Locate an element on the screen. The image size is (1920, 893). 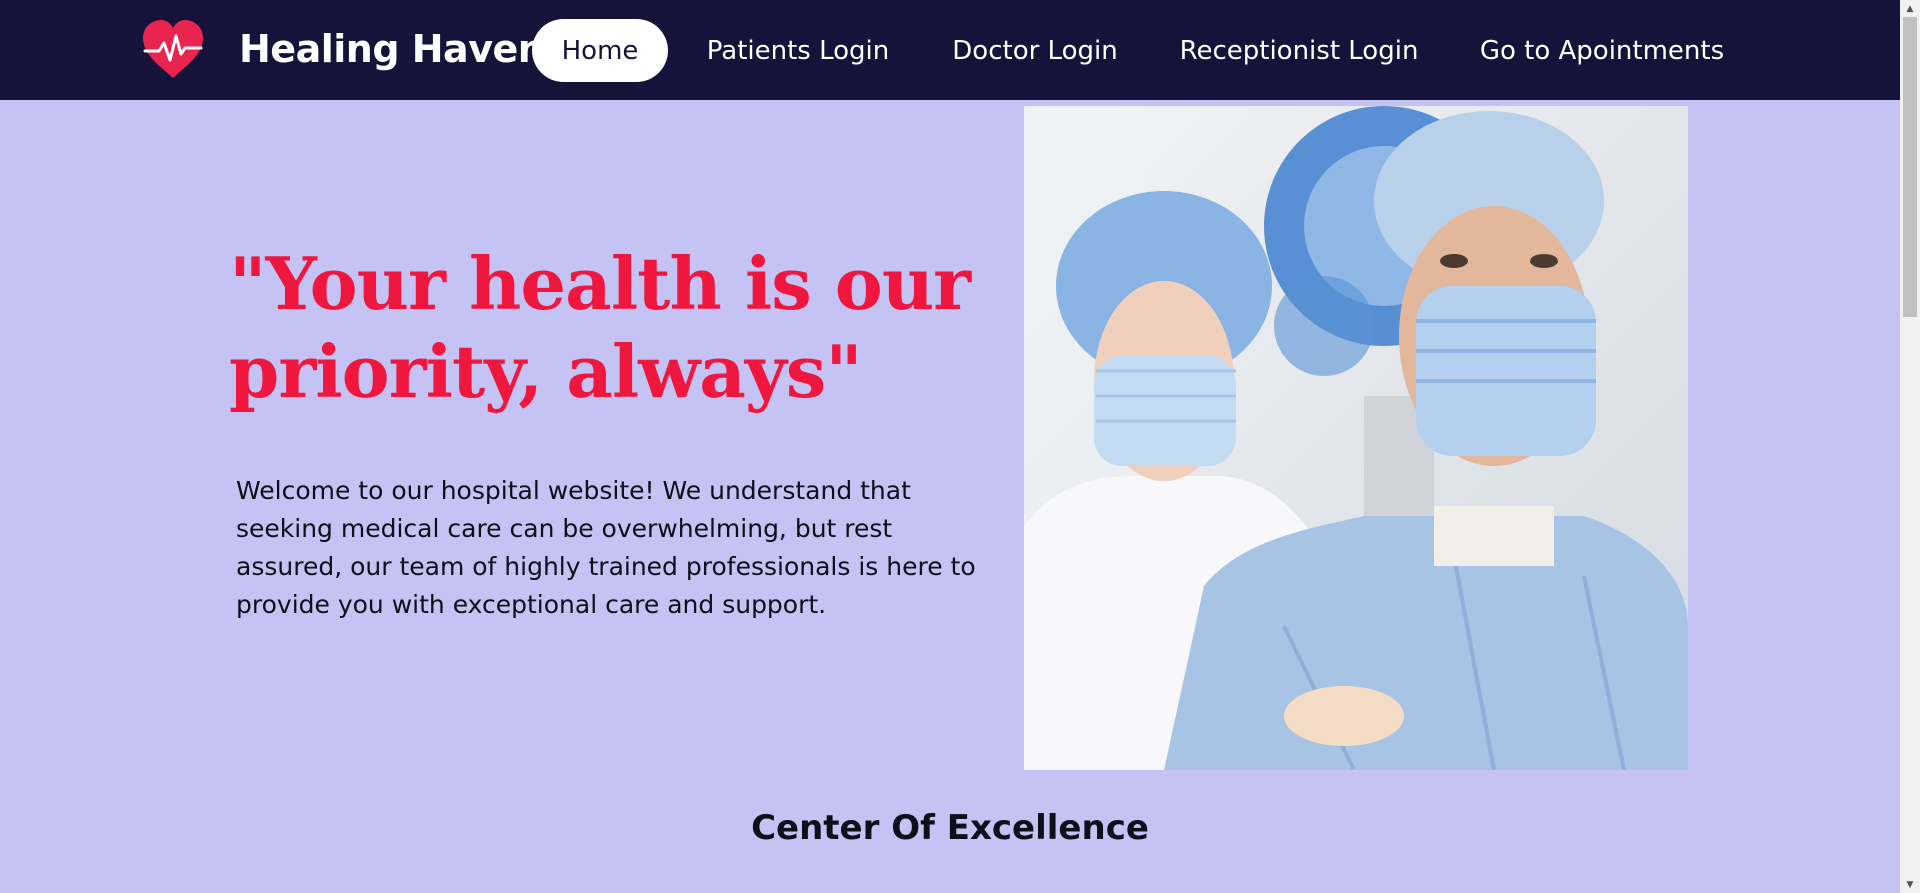
nav-receptionist-login-link: Receptionist Login is located at coordinates (1299, 50).